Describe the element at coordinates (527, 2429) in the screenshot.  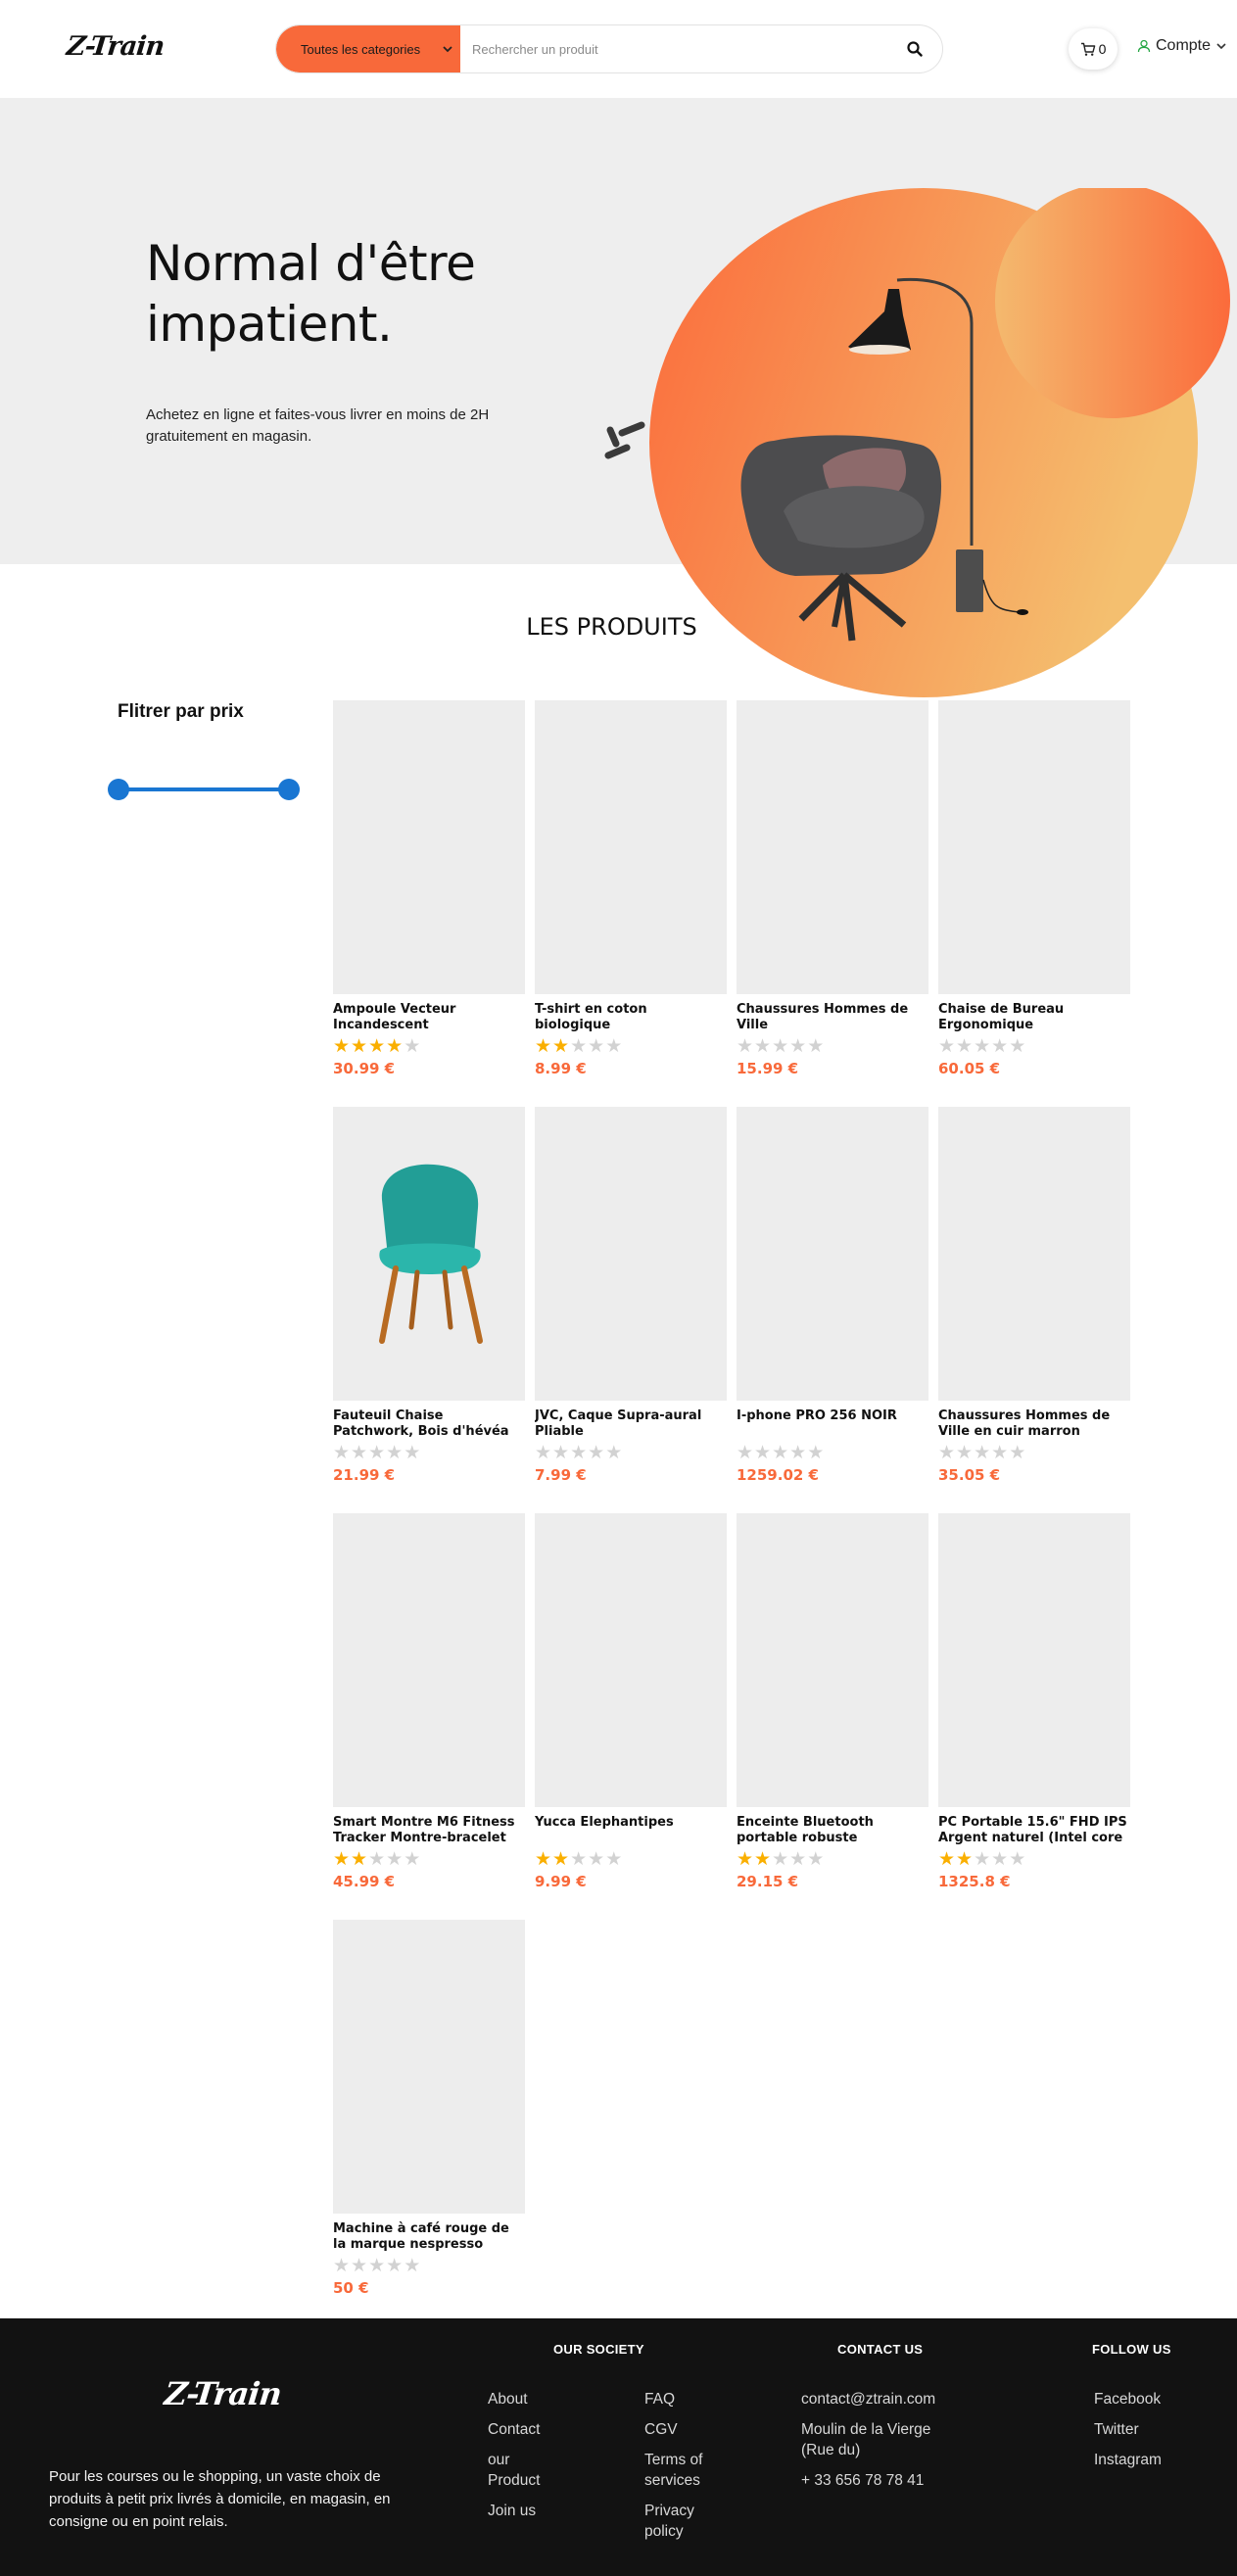
I see `footer-link-contact: Contact` at that location.